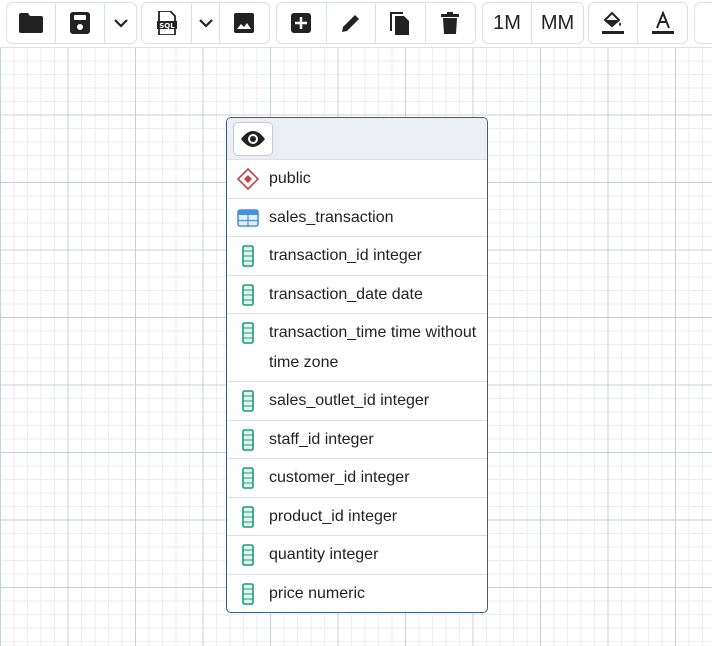 Image resolution: width=712 pixels, height=646 pixels. I want to click on column-label: staff_id integer, so click(321, 439).